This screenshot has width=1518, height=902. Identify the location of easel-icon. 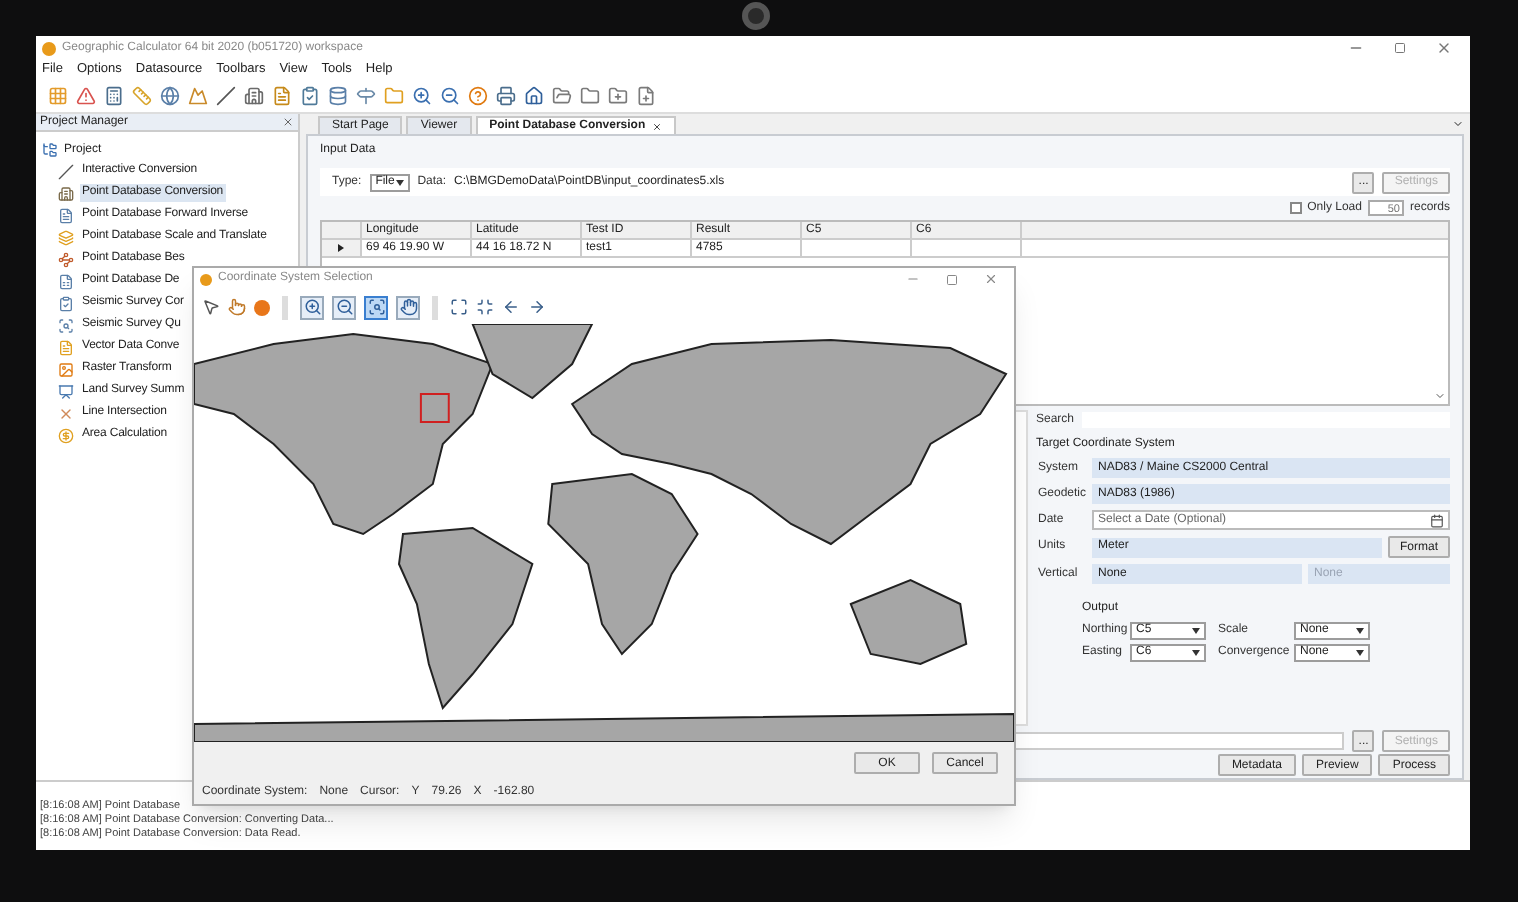
(66, 391).